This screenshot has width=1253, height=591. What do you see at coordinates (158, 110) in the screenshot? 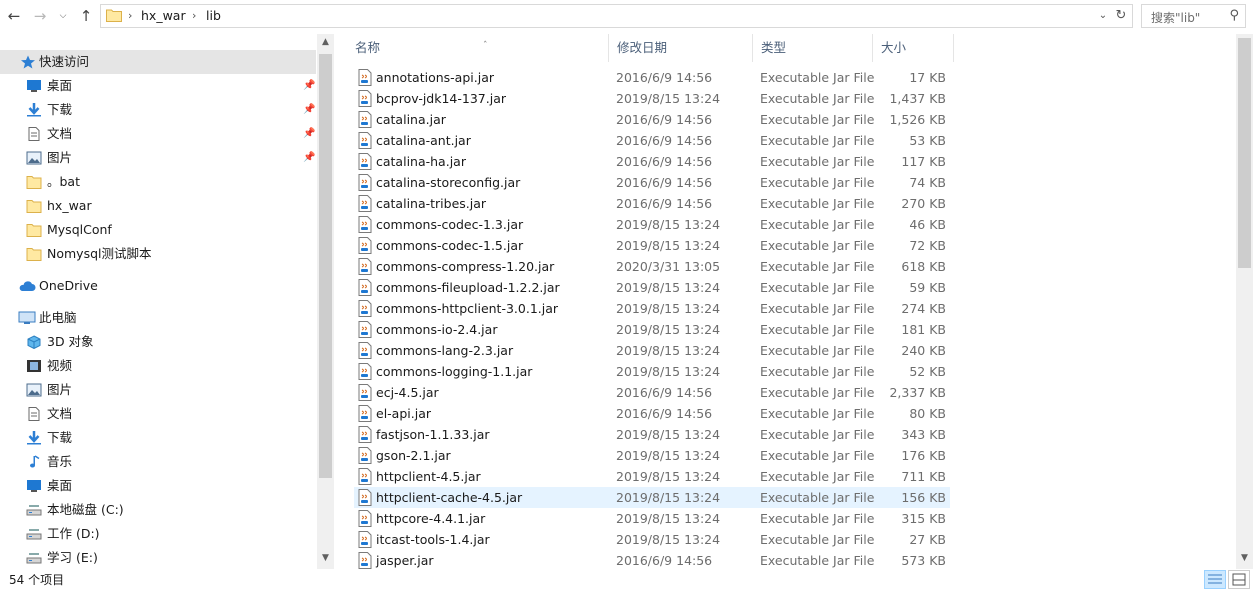
I see `nav-item-quick-1: 下载 📌` at bounding box center [158, 110].